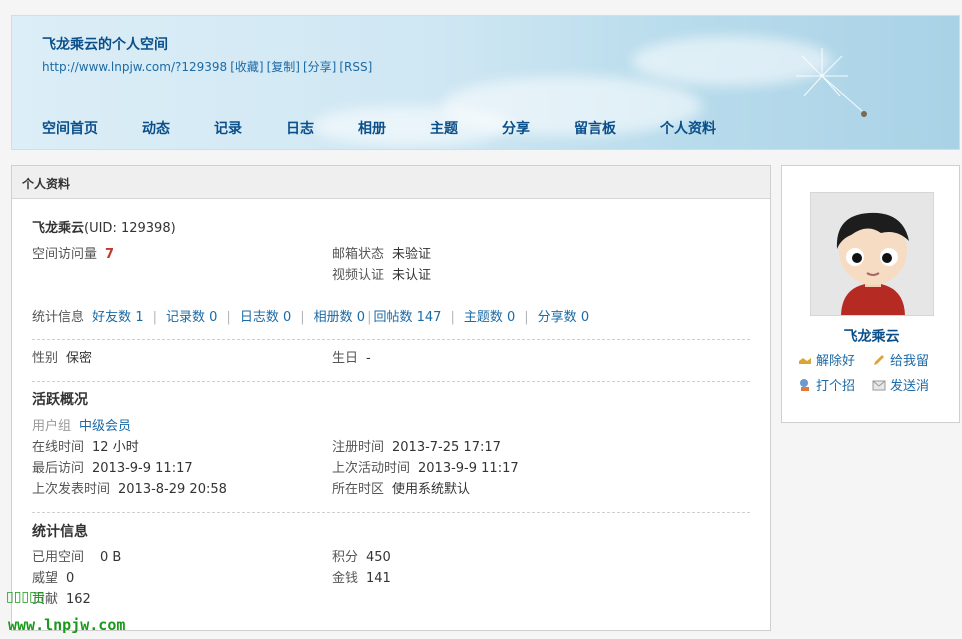  I want to click on last-active-row: 上次活动时间 2013-9-9 11:17, so click(425, 469).